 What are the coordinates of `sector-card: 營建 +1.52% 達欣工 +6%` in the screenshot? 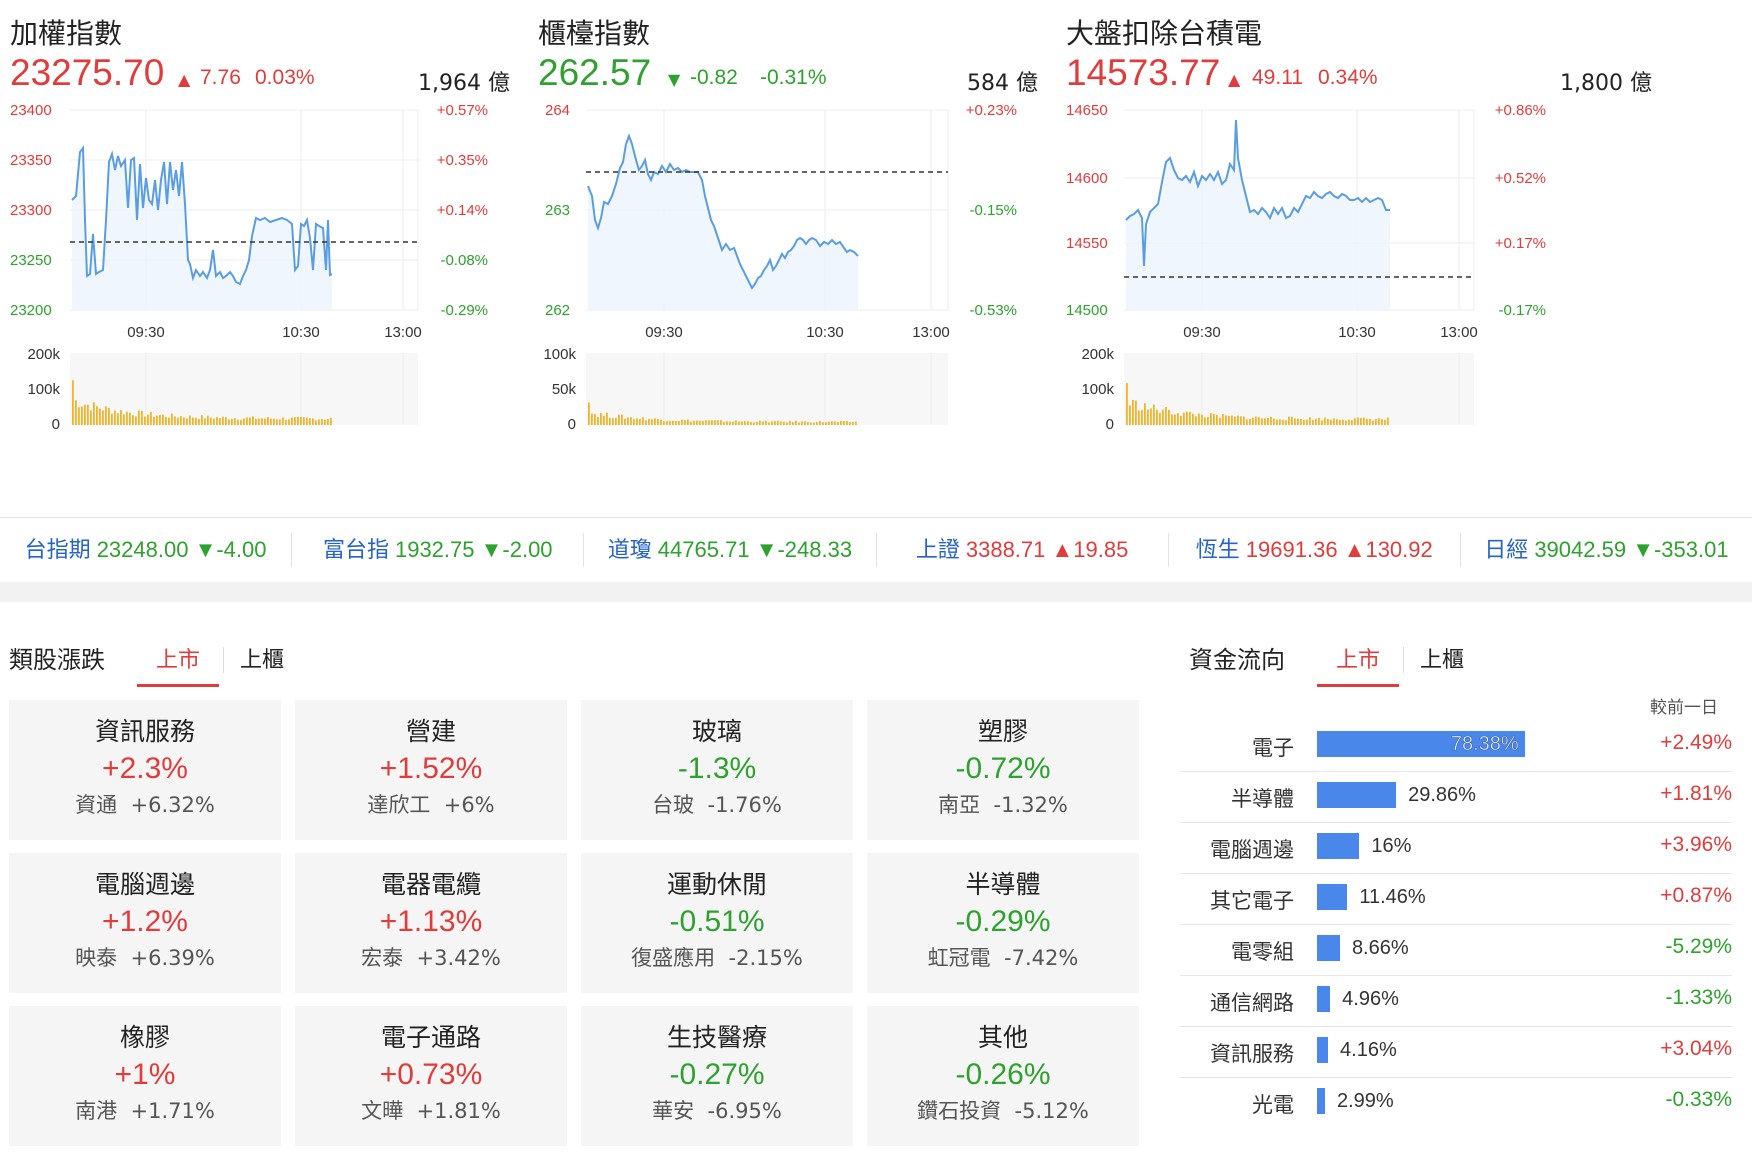 It's located at (431, 770).